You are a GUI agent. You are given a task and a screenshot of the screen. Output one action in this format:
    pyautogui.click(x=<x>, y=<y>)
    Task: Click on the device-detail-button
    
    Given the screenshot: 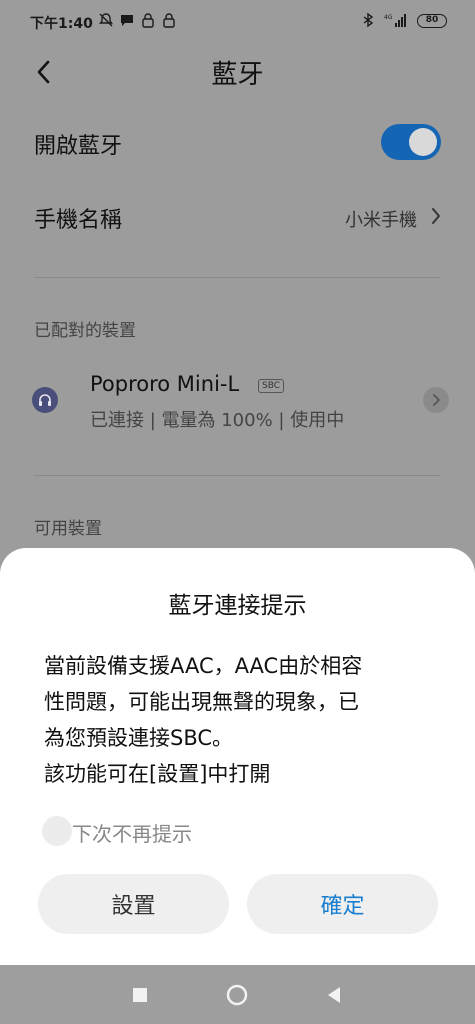 What is the action you would take?
    pyautogui.click(x=436, y=400)
    